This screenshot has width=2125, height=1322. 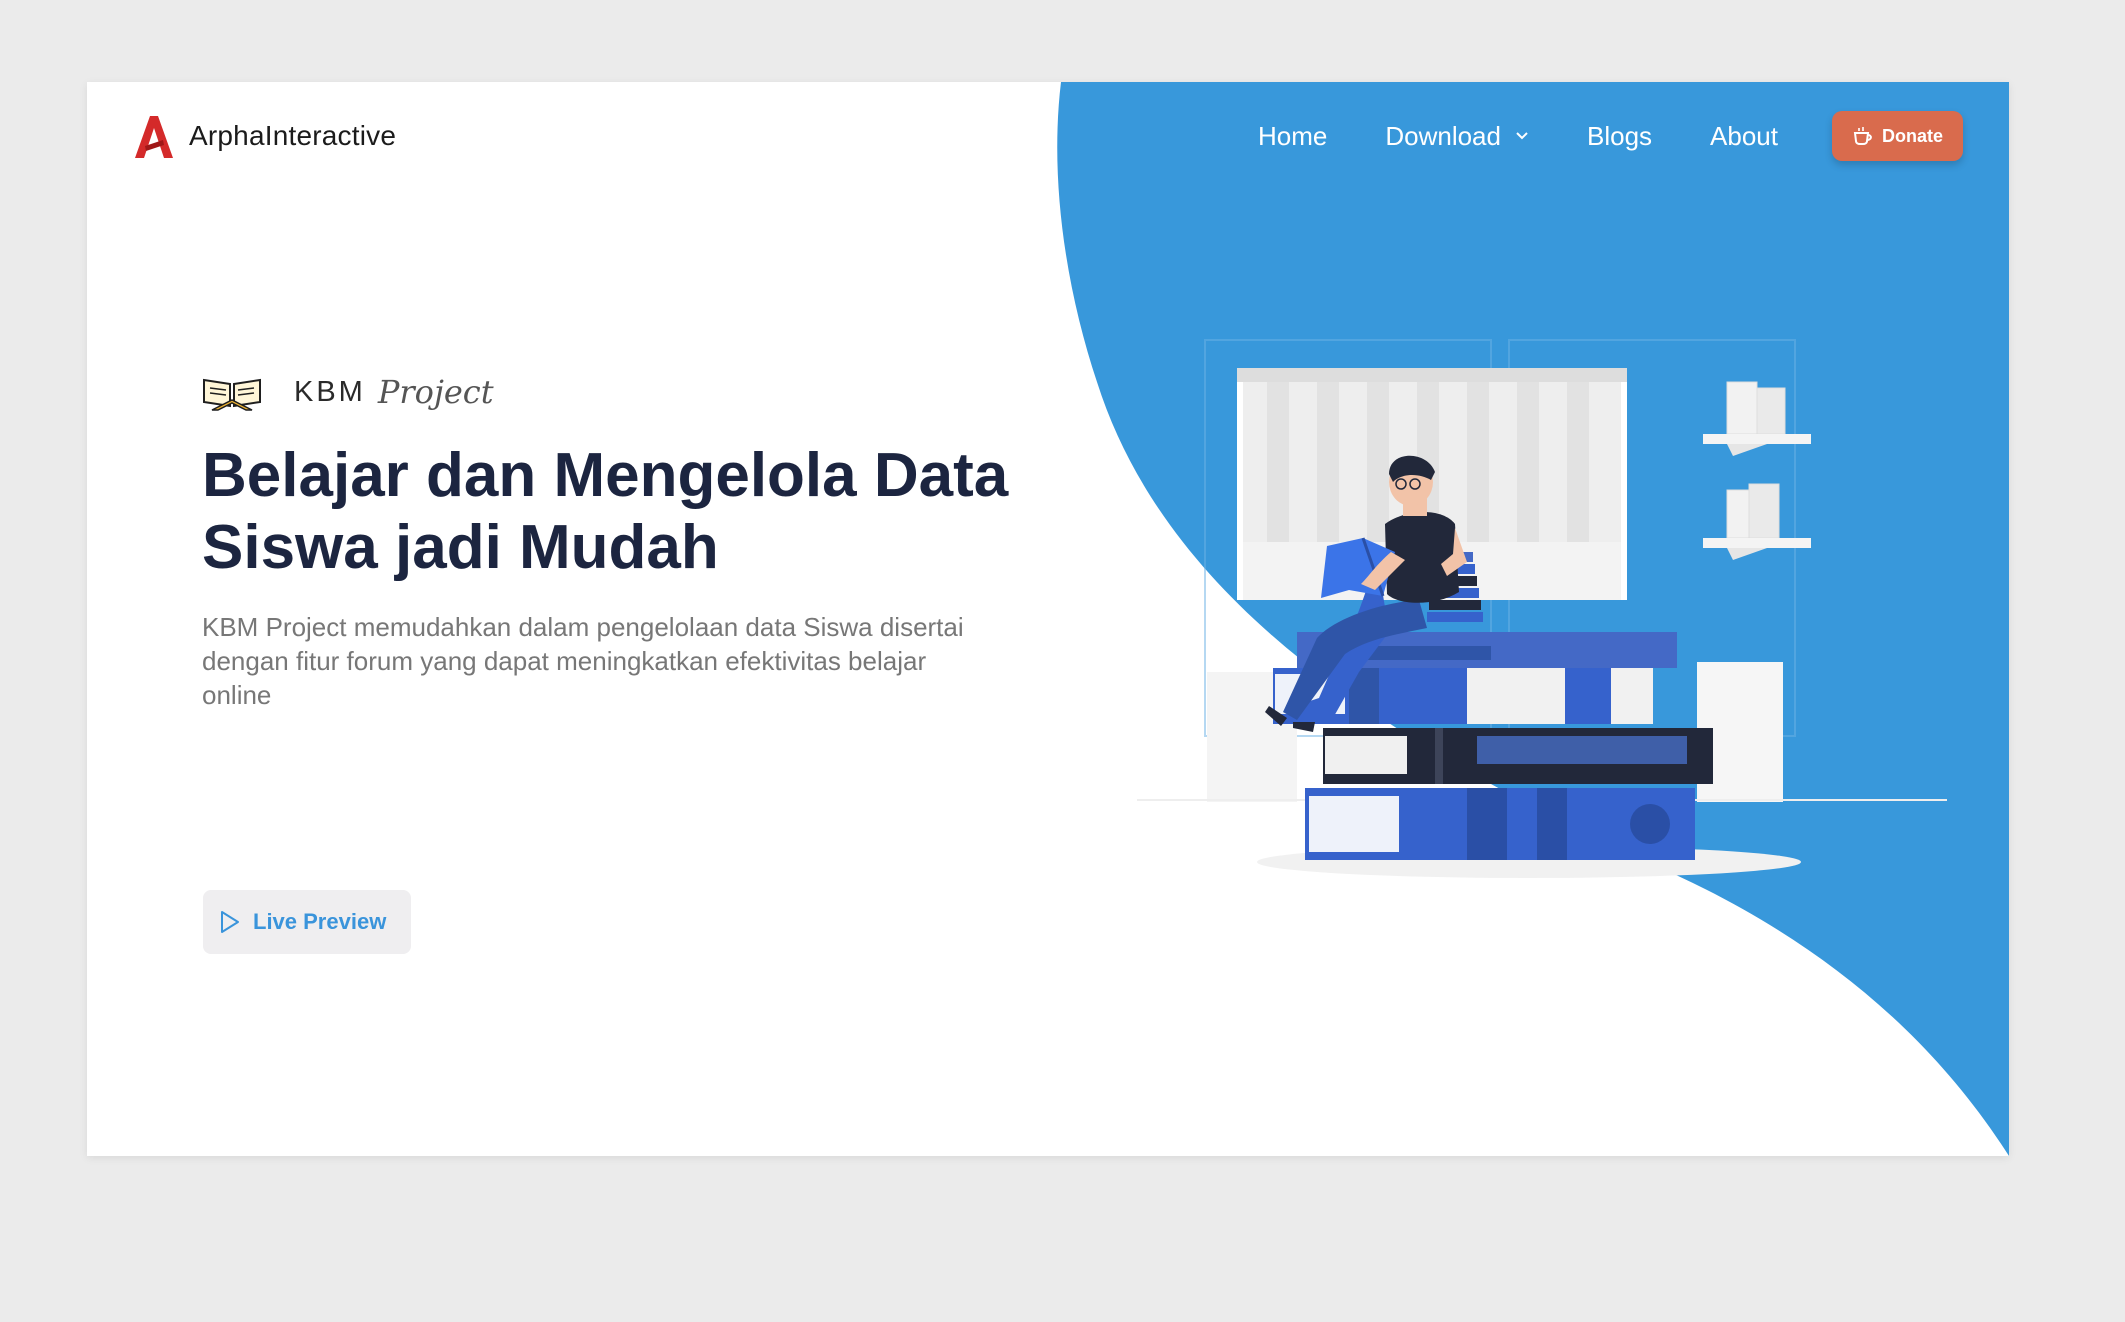 I want to click on arpha-logo-icon, so click(x=154, y=137).